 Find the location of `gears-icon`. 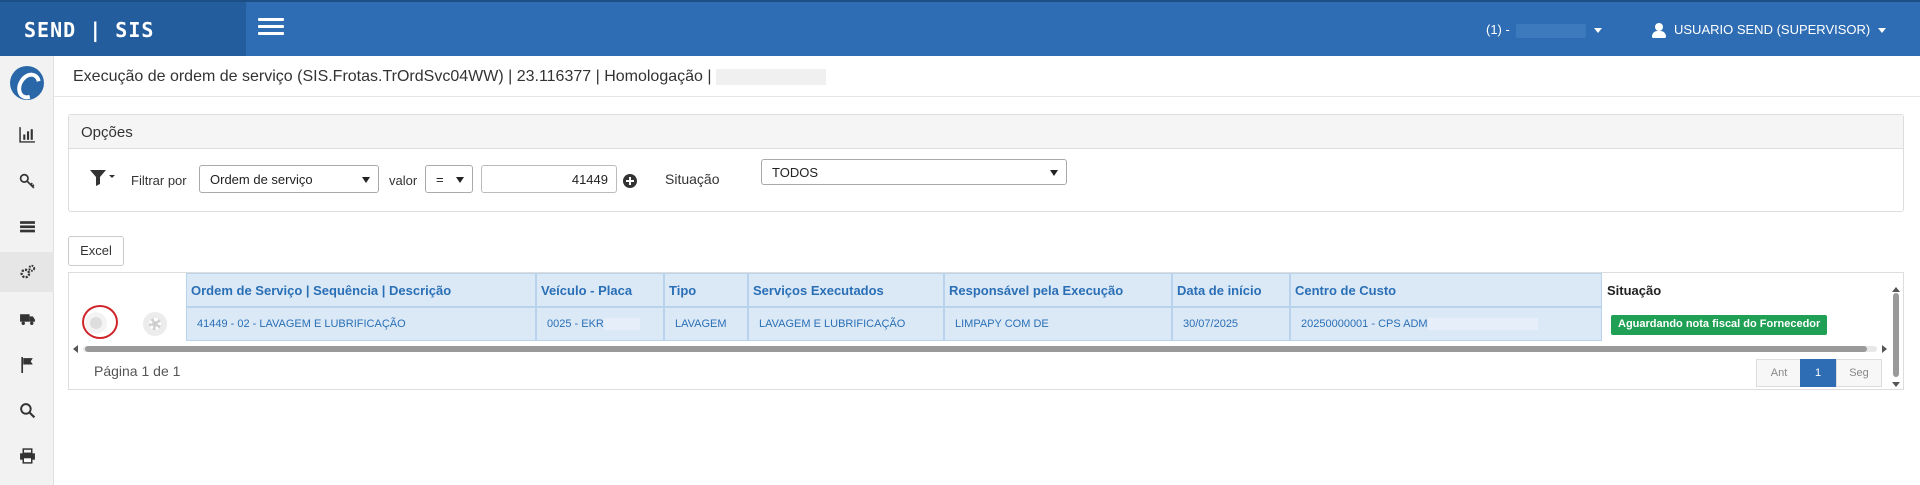

gears-icon is located at coordinates (27, 272).